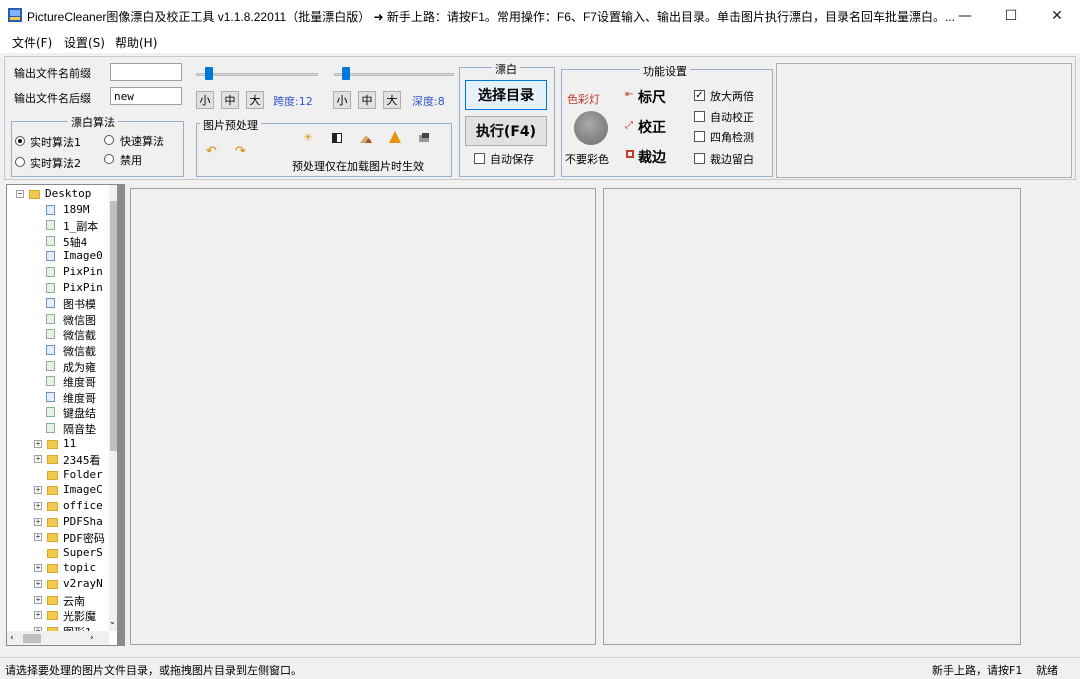 The image size is (1080, 679). I want to click on suffix-label: 输出文件名后缀, so click(52, 98).